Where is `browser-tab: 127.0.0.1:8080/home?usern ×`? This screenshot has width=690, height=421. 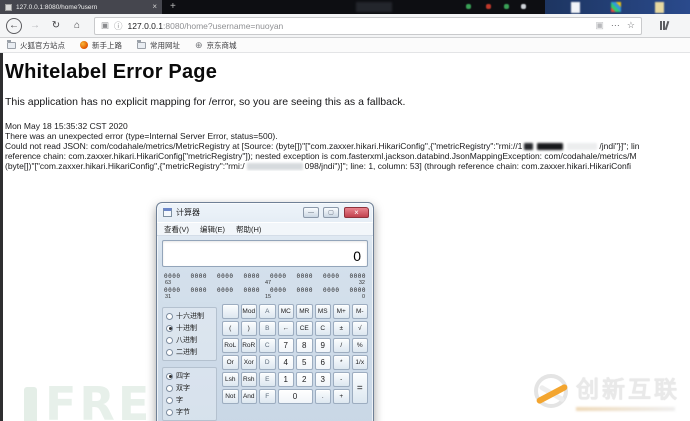
browser-tab: 127.0.0.1:8080/home?usern × is located at coordinates (81, 7).